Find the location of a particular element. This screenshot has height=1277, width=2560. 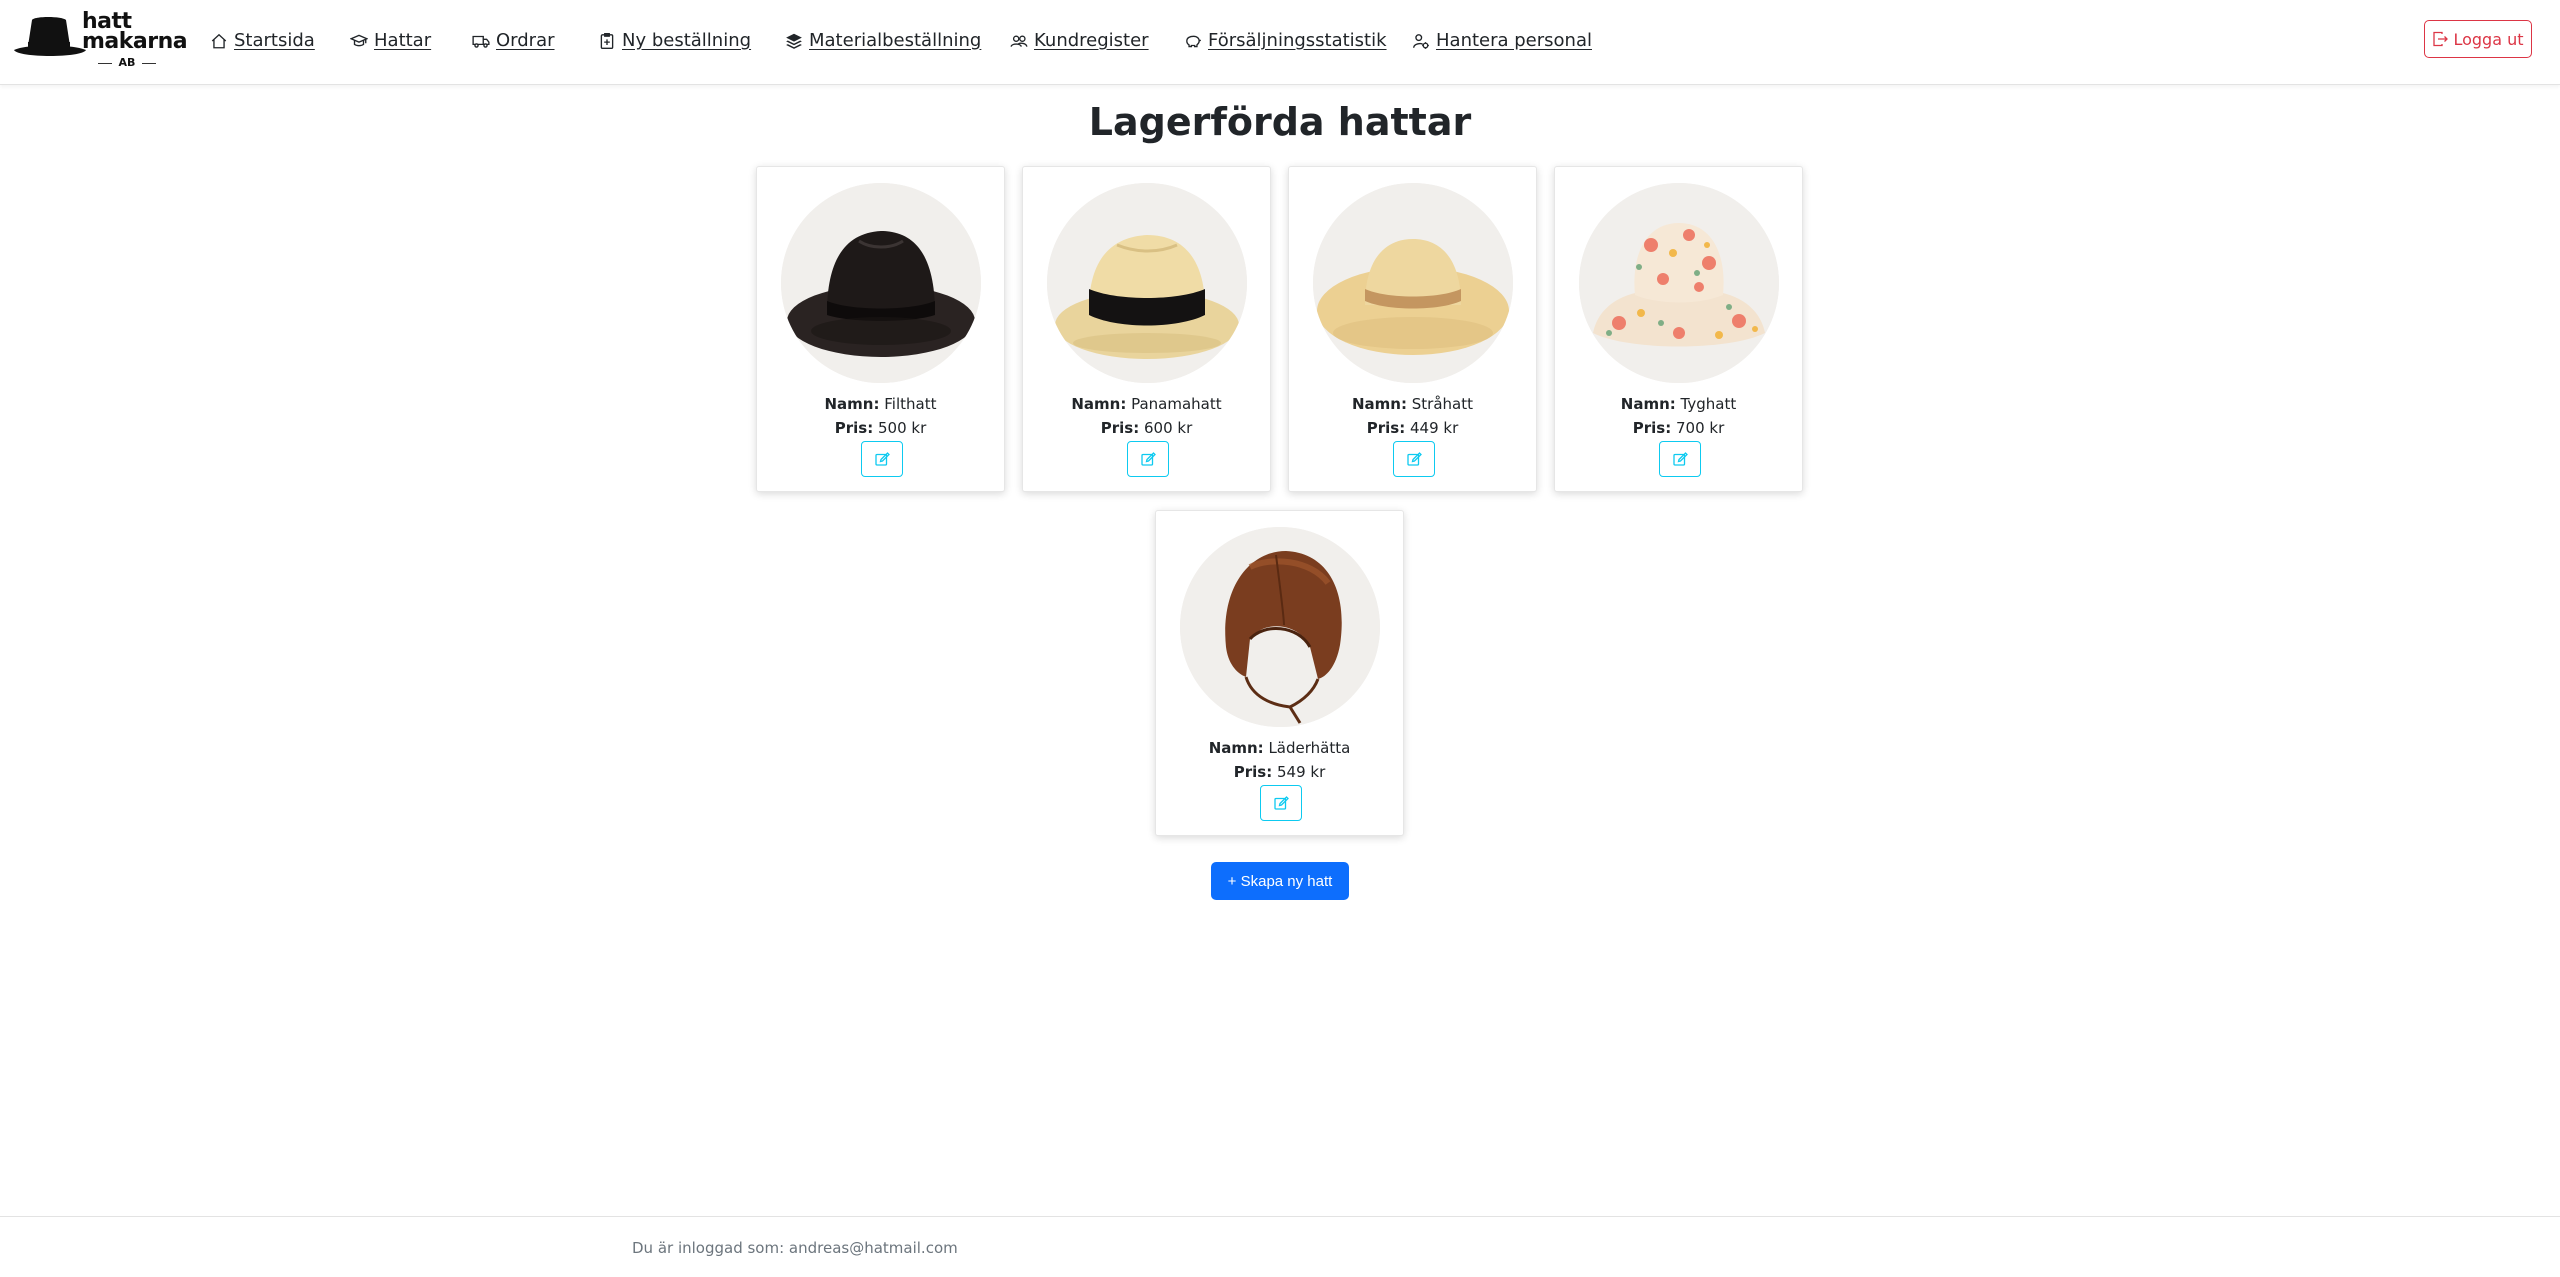

hat-card: Namn: Panamahatt Pris: 600 kr is located at coordinates (1146, 329).